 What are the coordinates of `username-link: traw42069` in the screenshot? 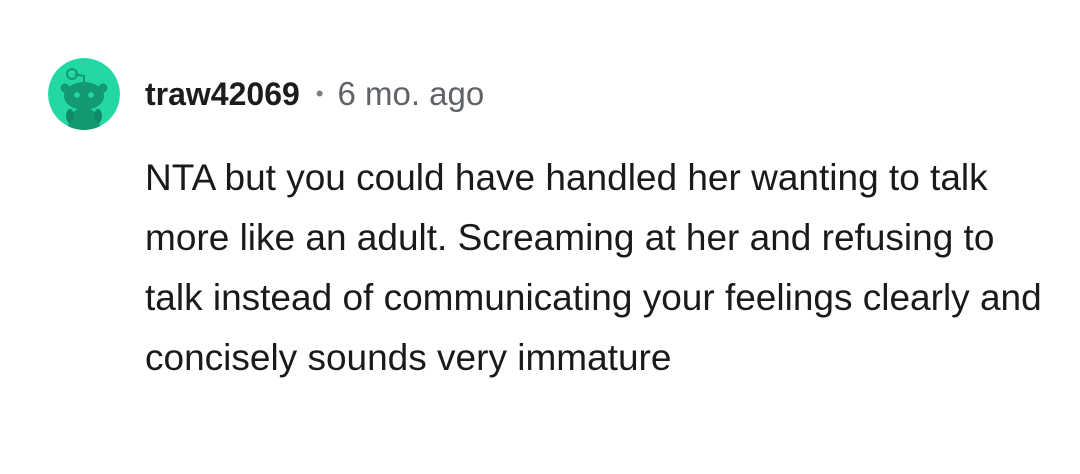 It's located at (222, 94).